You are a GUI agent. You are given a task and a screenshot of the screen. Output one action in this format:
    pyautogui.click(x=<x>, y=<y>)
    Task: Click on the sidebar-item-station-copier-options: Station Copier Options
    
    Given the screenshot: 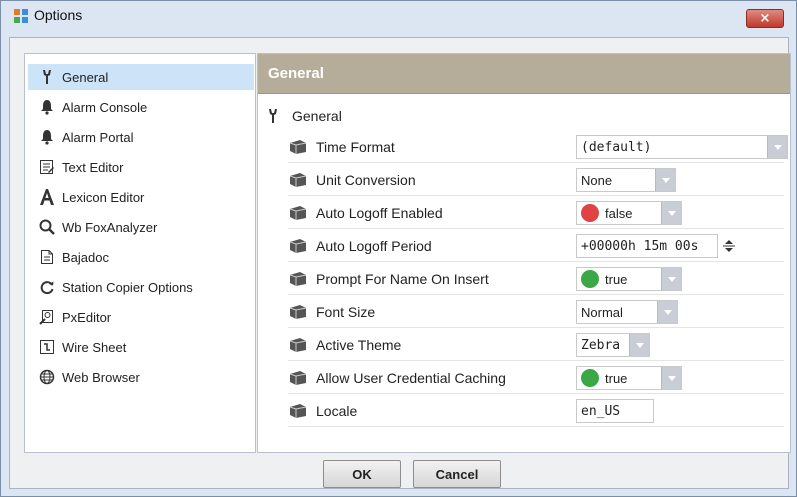 What is the action you would take?
    pyautogui.click(x=141, y=287)
    